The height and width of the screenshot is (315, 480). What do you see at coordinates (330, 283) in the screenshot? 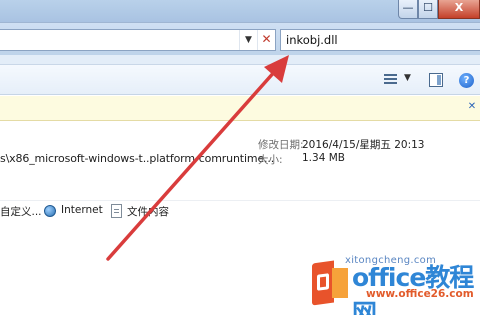
I see `office-logo-icon` at bounding box center [330, 283].